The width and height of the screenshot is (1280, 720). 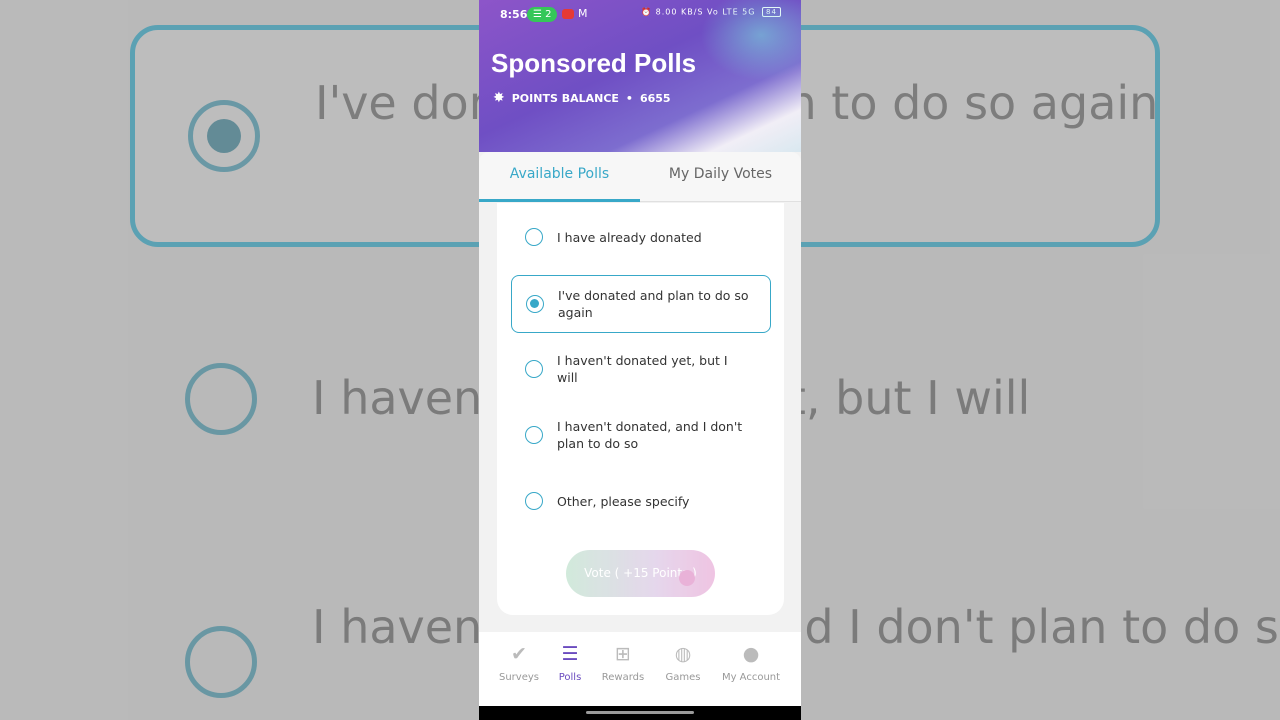 I want to click on tab-my-daily-votes: My Daily Votes, so click(x=720, y=177).